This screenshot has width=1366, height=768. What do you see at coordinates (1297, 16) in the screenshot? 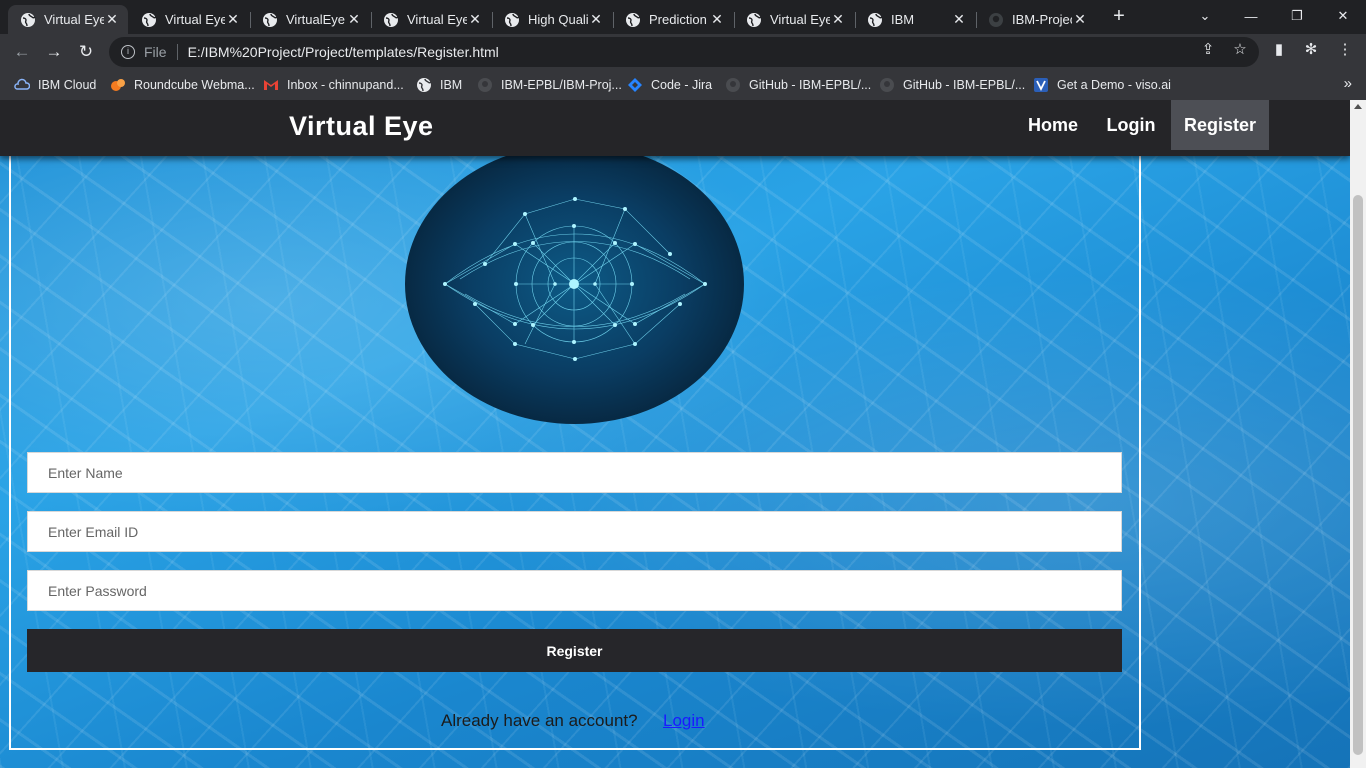
I see `restore-button: ❐` at bounding box center [1297, 16].